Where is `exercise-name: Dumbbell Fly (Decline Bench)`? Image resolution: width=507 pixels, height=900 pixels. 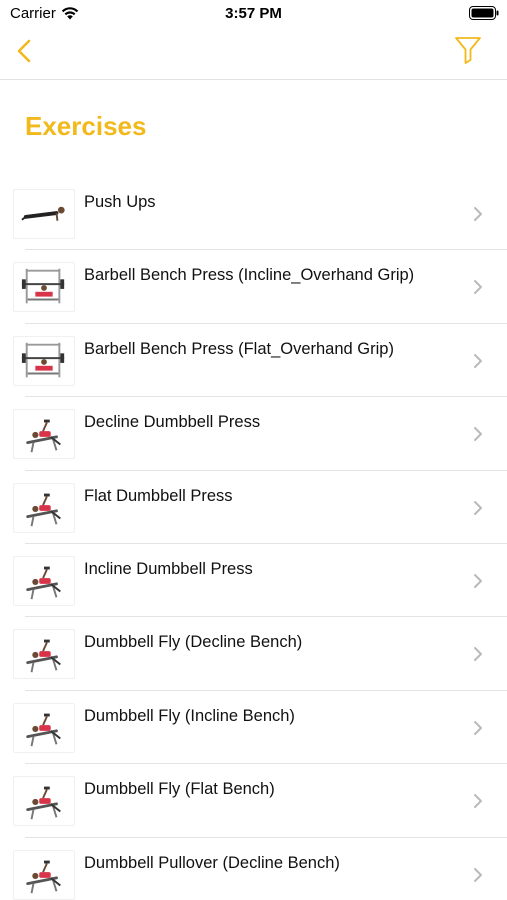
exercise-name: Dumbbell Fly (Decline Bench) is located at coordinates (193, 642).